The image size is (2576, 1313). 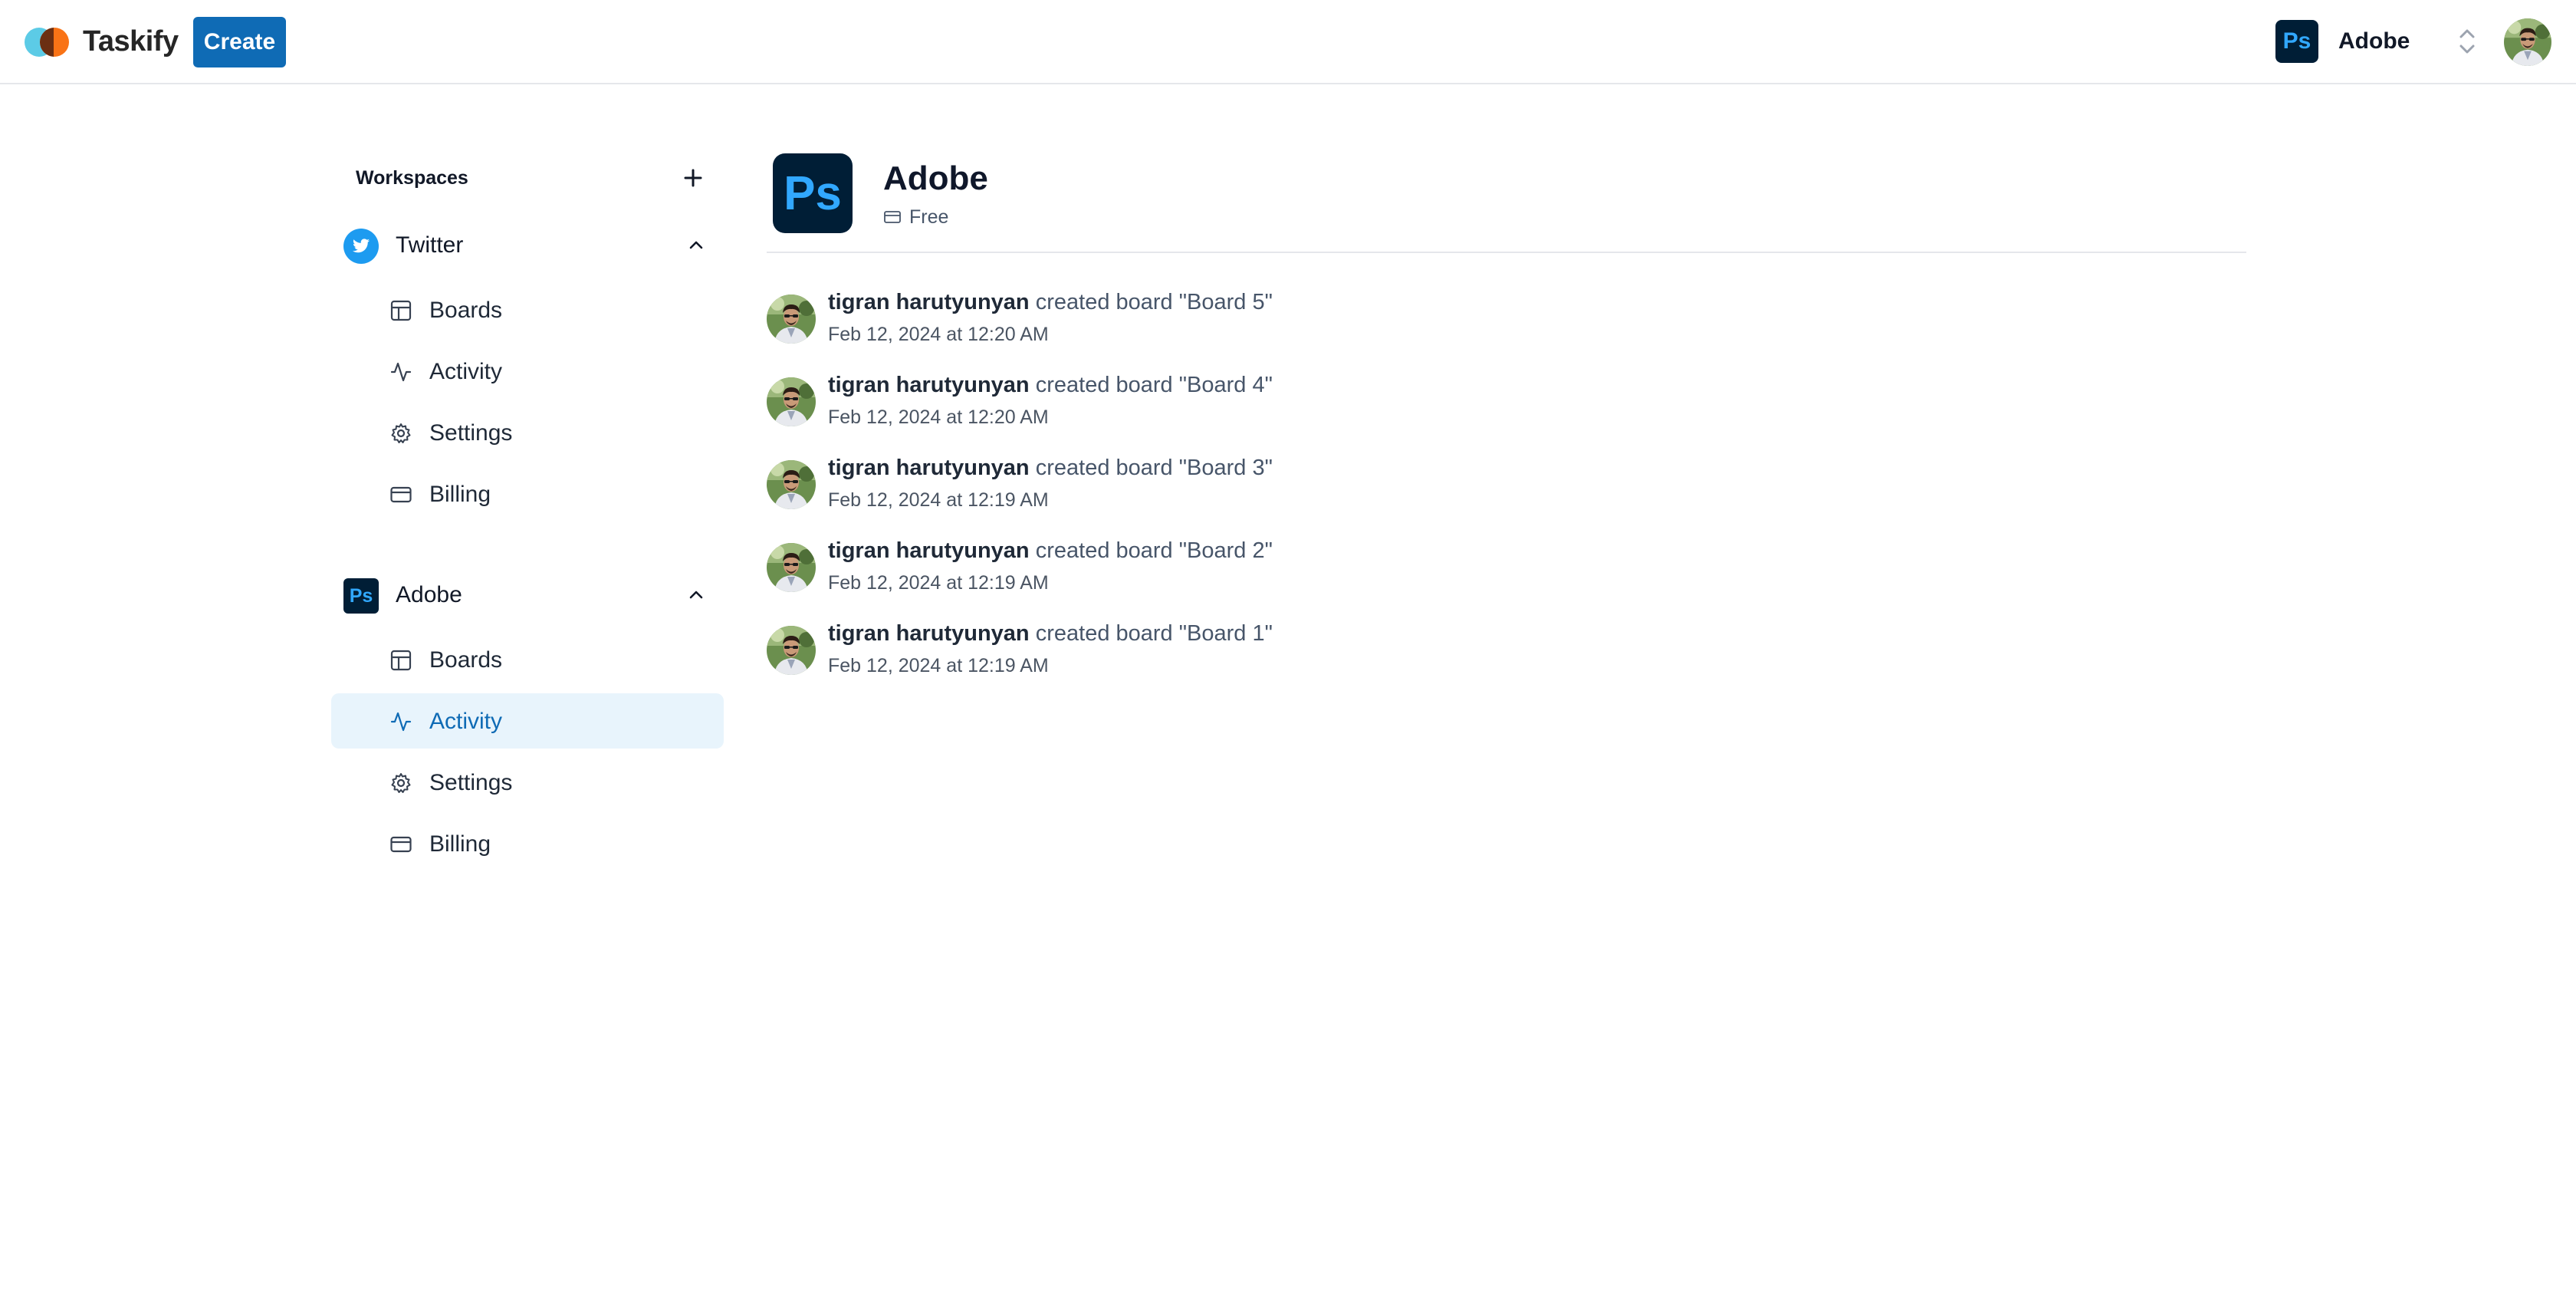 What do you see at coordinates (528, 371) in the screenshot?
I see `sidebar-item-twitter-activity: Activity` at bounding box center [528, 371].